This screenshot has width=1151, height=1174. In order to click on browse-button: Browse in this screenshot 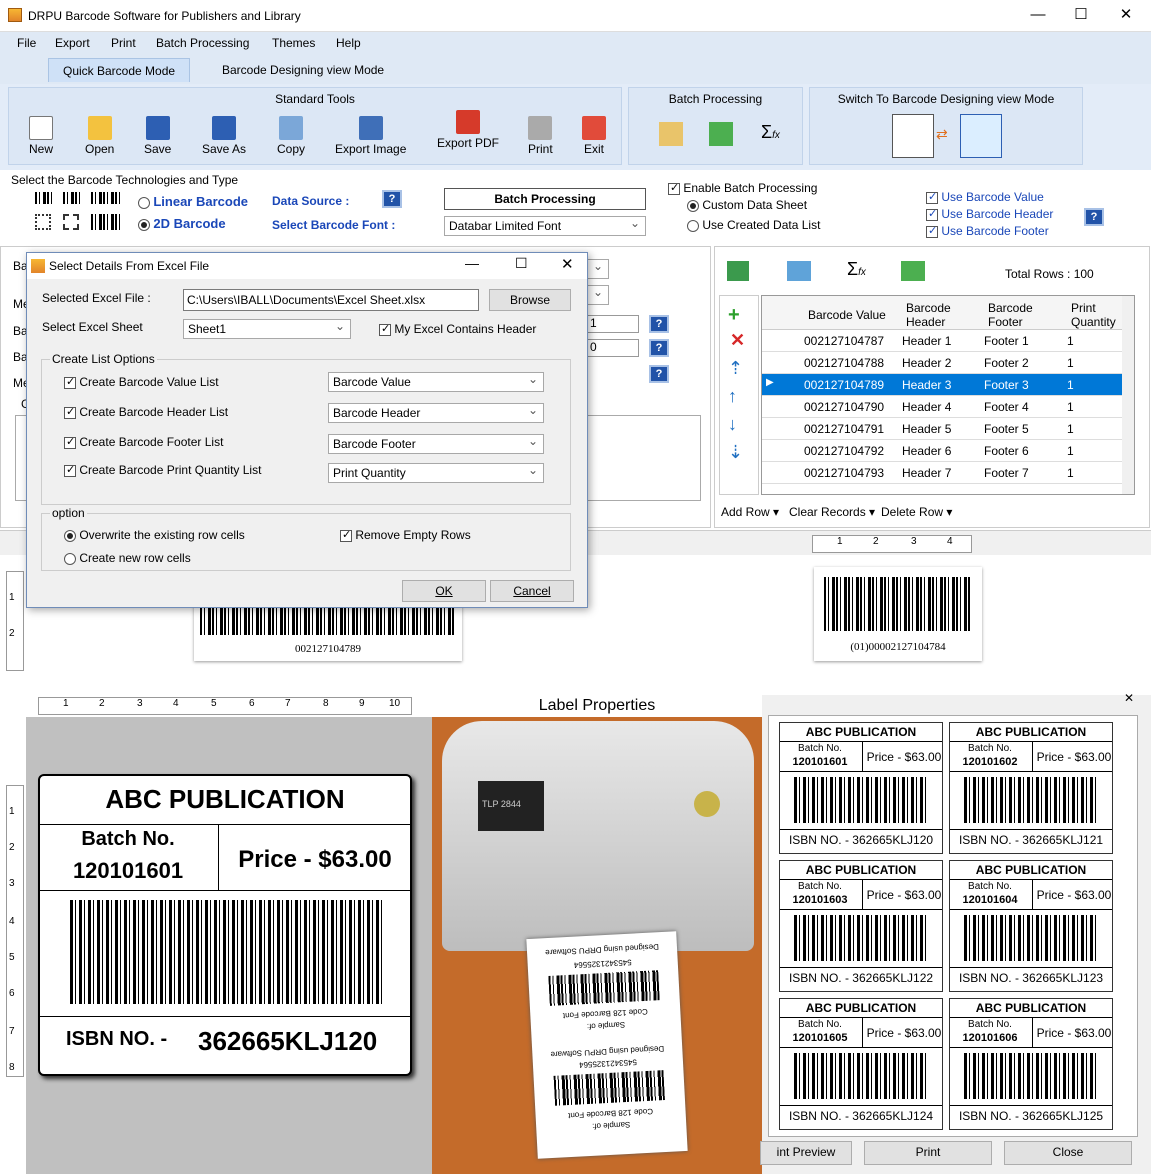, I will do `click(530, 300)`.